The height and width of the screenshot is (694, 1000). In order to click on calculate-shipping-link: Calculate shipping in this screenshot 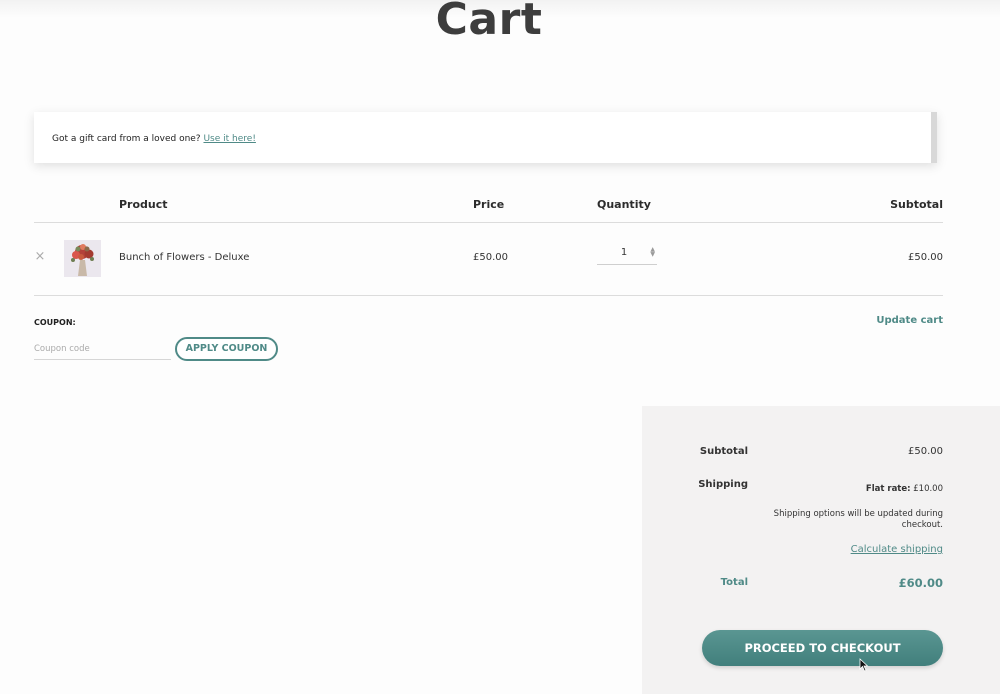, I will do `click(897, 549)`.